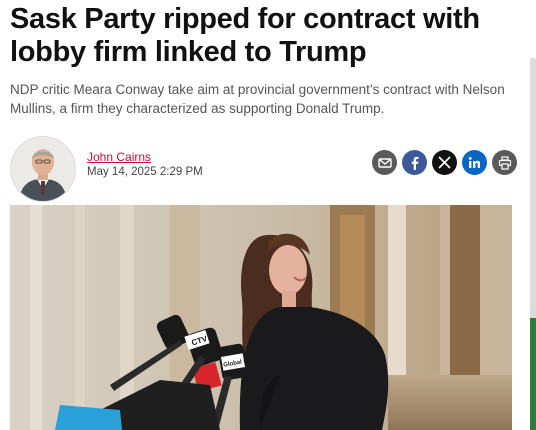 Image resolution: width=536 pixels, height=430 pixels. I want to click on share-bar, so click(444, 162).